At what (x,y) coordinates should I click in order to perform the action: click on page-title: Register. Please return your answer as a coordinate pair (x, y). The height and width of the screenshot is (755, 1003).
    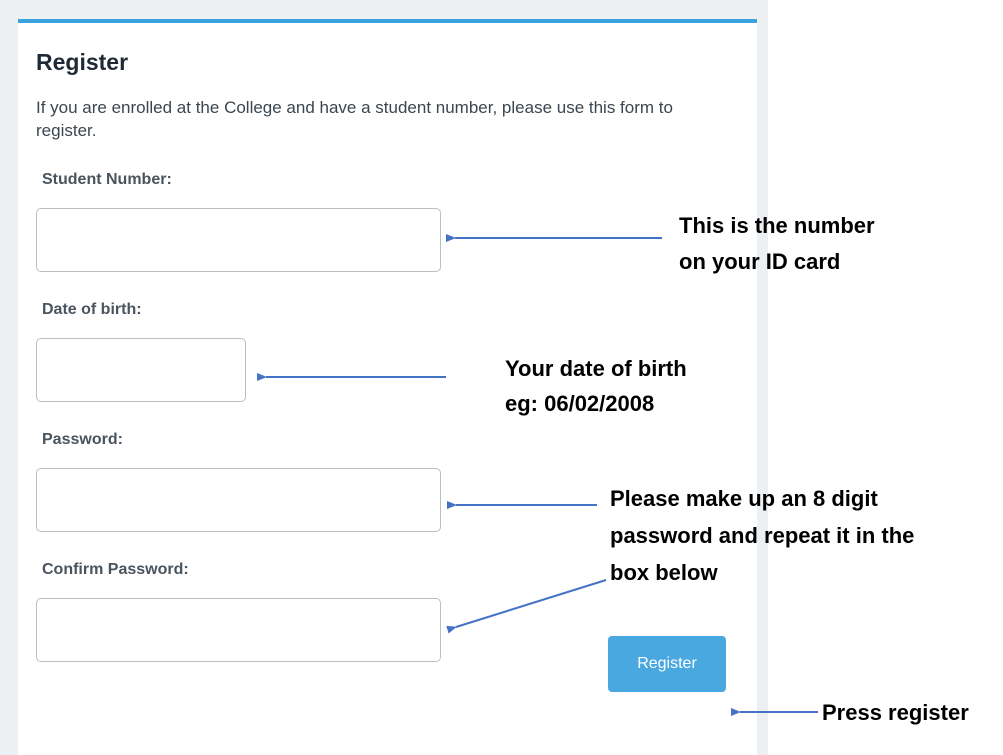
    Looking at the image, I should click on (82, 62).